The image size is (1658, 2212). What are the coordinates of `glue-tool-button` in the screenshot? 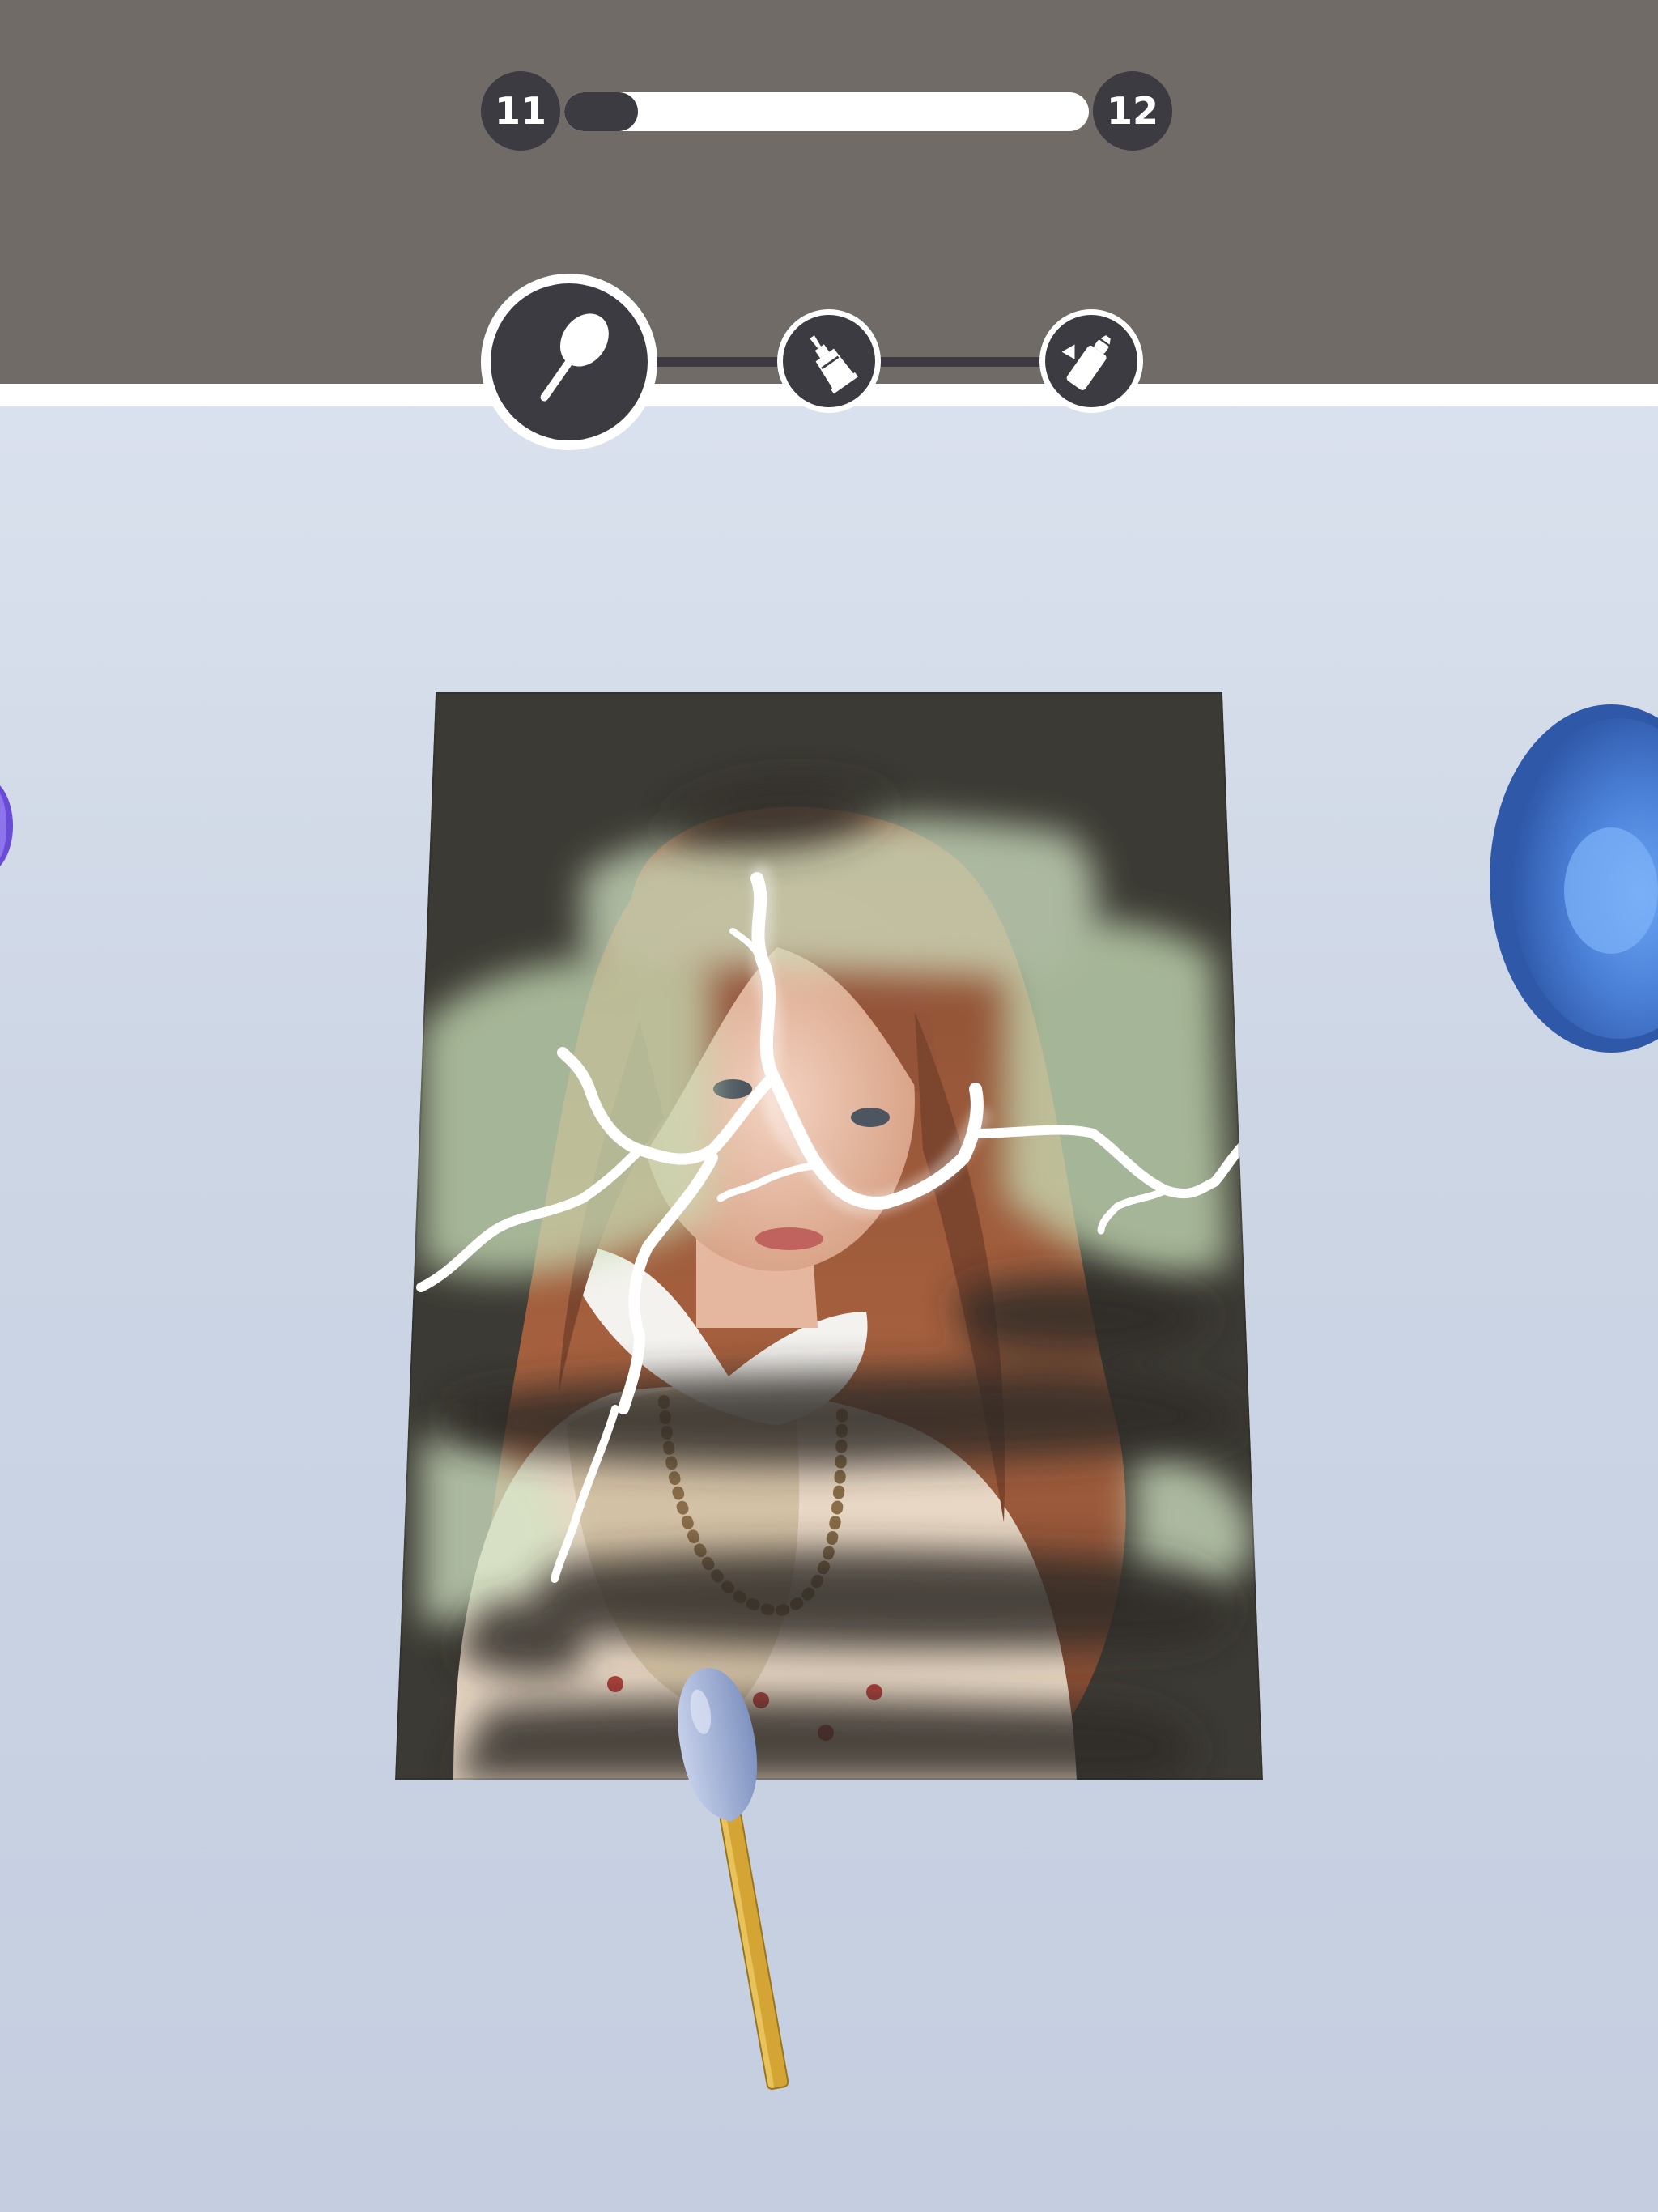 It's located at (829, 361).